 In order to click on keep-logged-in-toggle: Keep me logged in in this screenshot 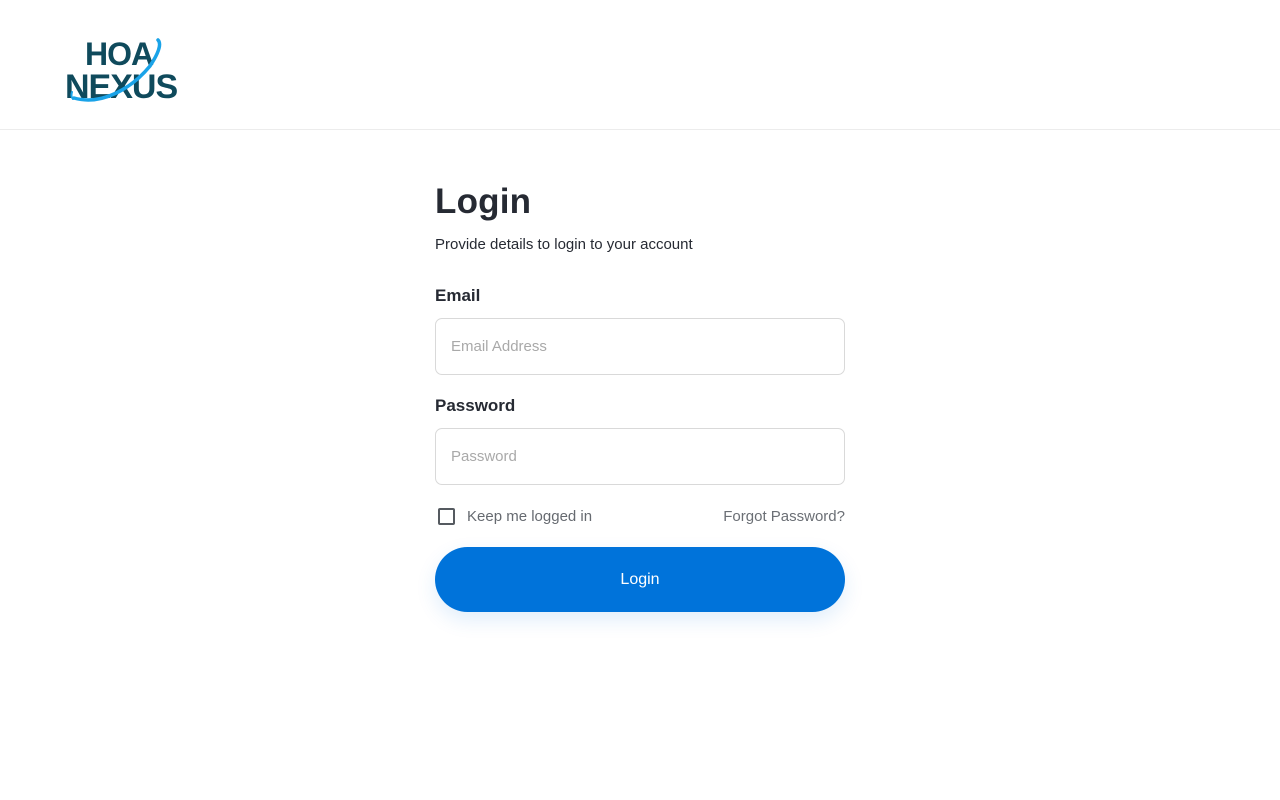, I will do `click(514, 516)`.